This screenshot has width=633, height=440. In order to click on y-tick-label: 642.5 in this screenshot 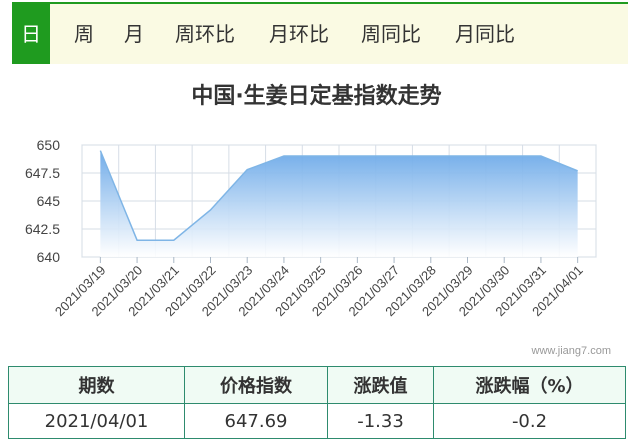, I will do `click(42, 229)`.